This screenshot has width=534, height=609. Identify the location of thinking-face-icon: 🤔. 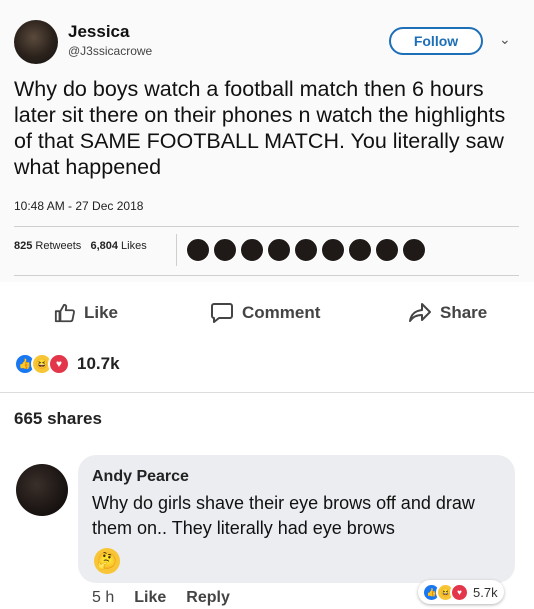
(107, 561).